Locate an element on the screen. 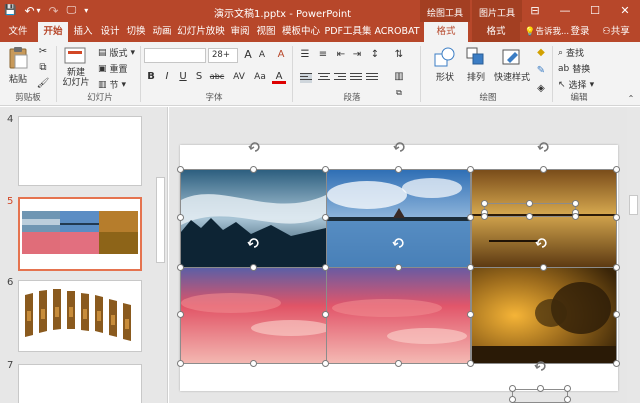 Image resolution: width=640 pixels, height=403 pixels. tab-template-center: 模板中心 is located at coordinates (301, 32).